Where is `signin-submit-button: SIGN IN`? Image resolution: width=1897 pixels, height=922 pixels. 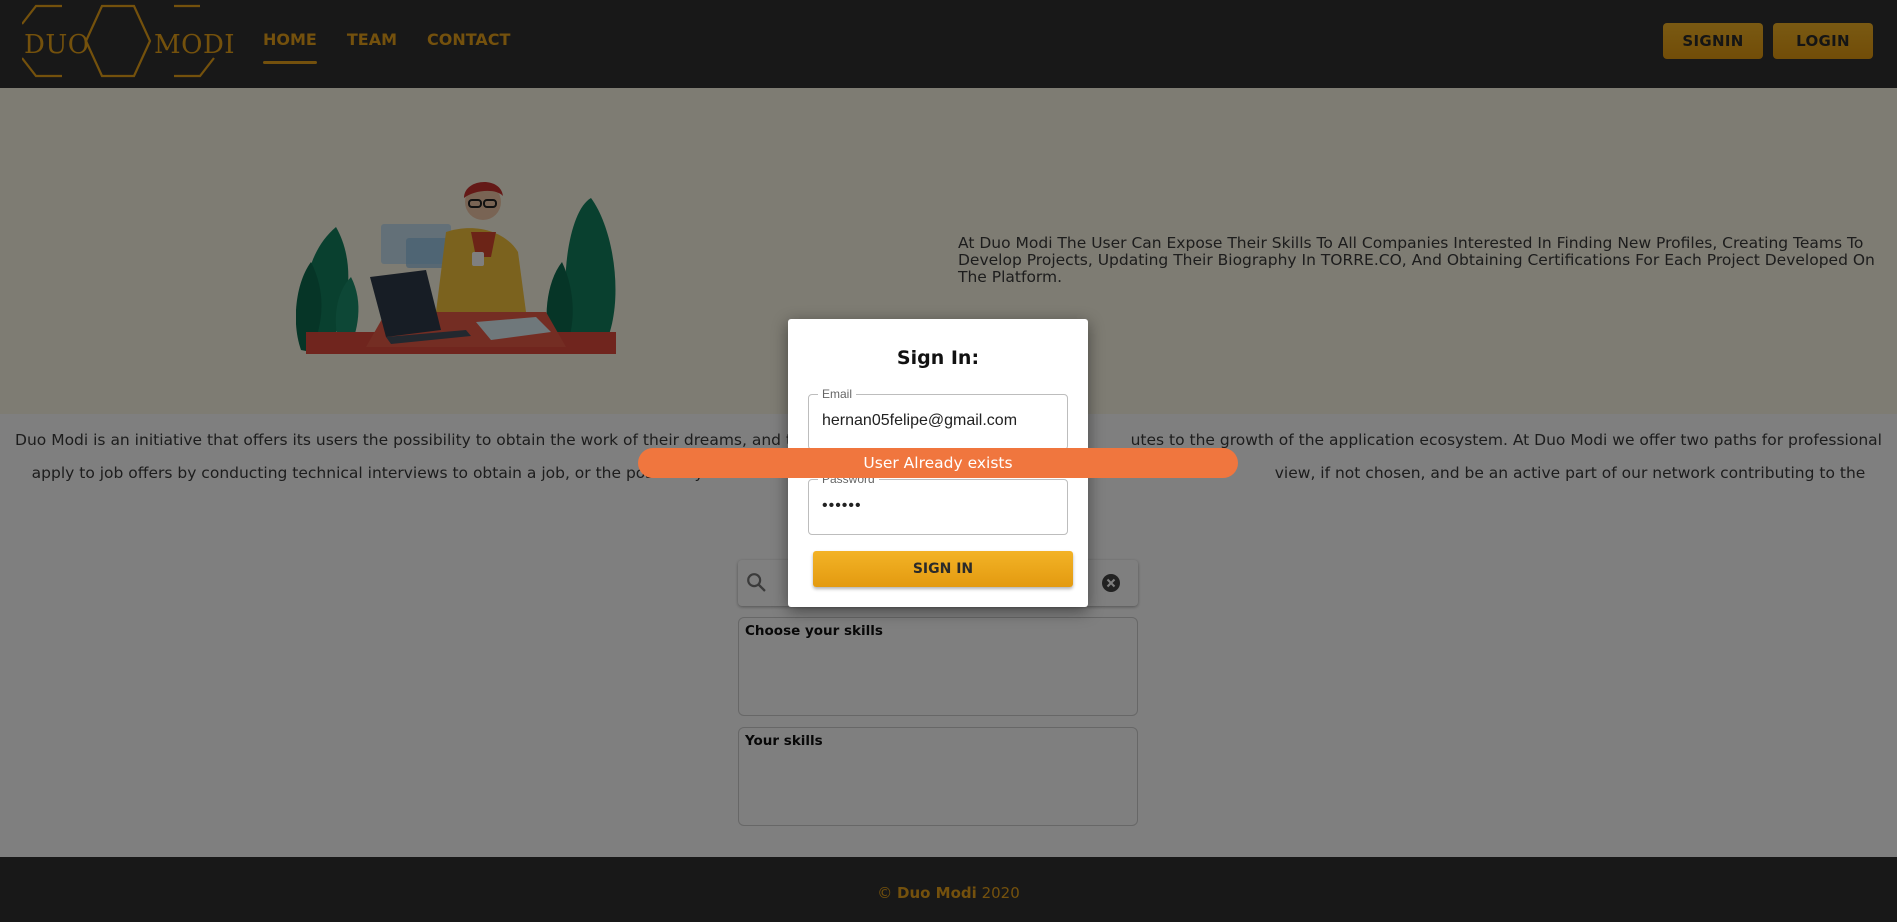 signin-submit-button: SIGN IN is located at coordinates (943, 569).